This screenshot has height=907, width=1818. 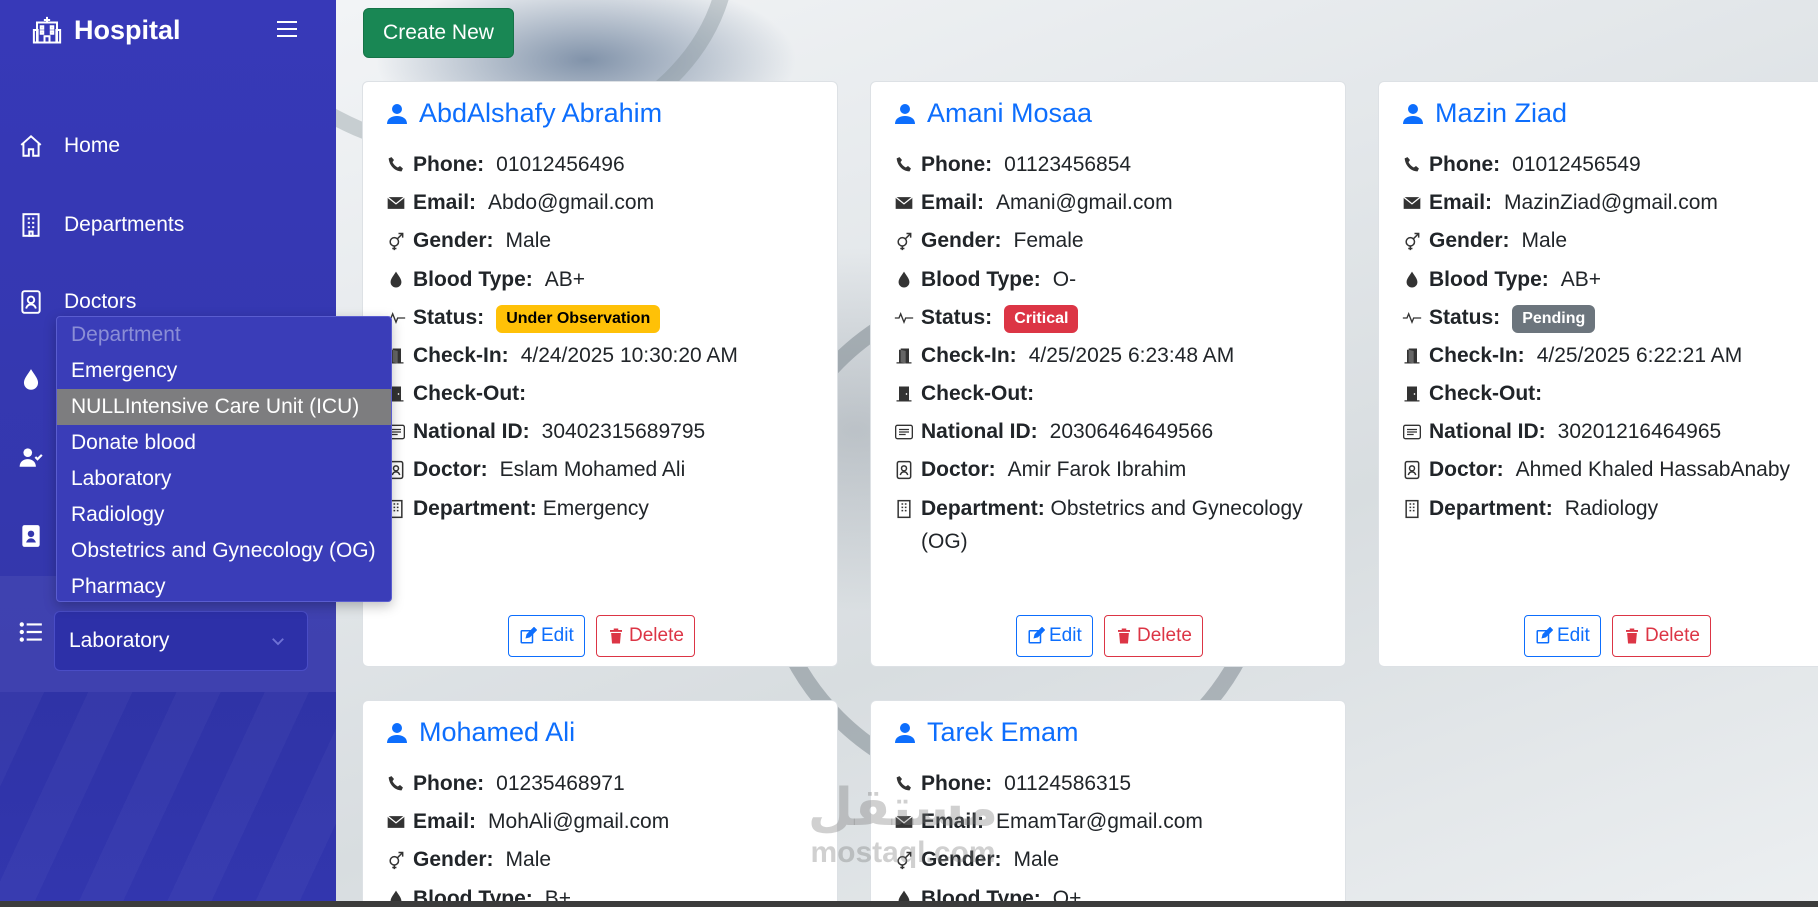 What do you see at coordinates (605, 821) in the screenshot?
I see `email-row: Email: MohAli@gmail.com` at bounding box center [605, 821].